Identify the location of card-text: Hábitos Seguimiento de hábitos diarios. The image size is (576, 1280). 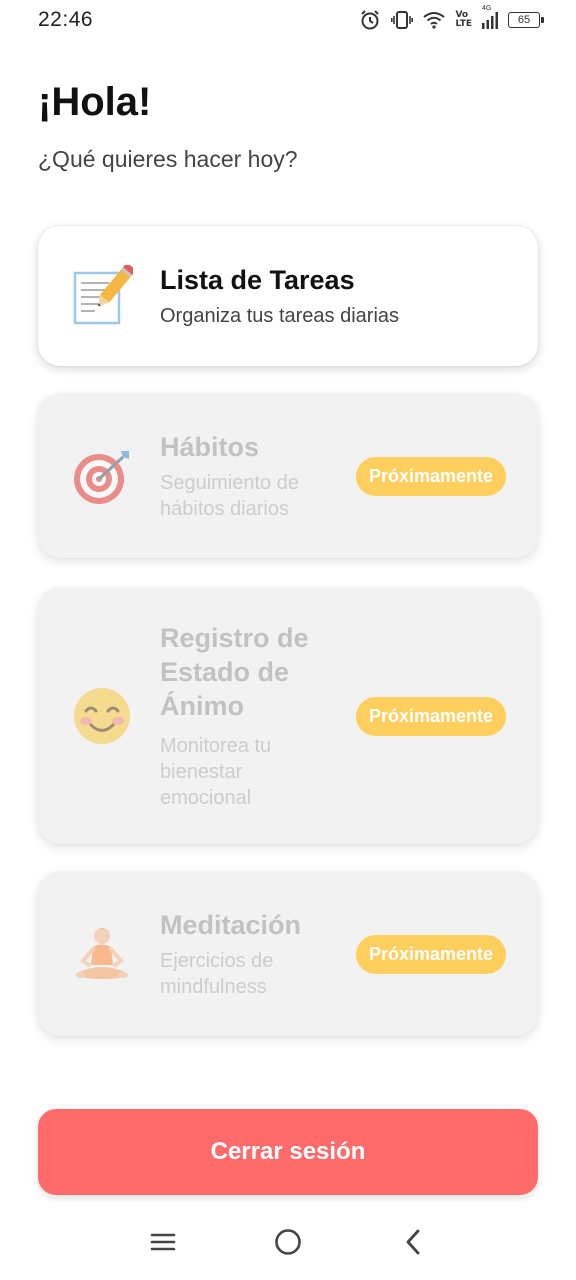
(258, 476).